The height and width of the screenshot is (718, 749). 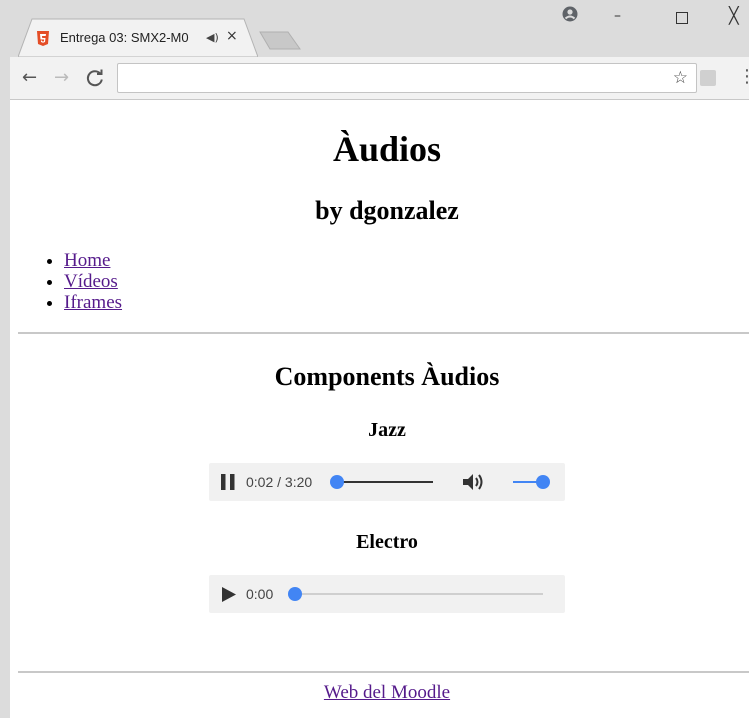 I want to click on nav-link-iframes: Iframes, so click(x=93, y=302).